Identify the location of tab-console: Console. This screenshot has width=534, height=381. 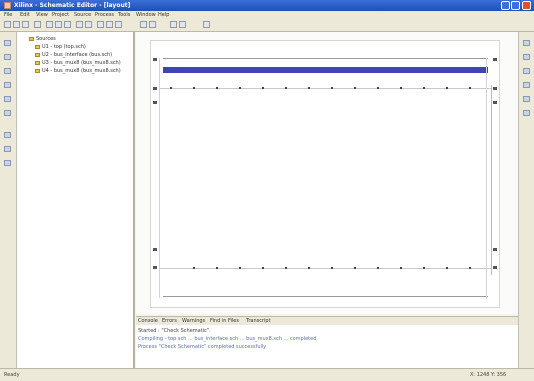
(148, 321).